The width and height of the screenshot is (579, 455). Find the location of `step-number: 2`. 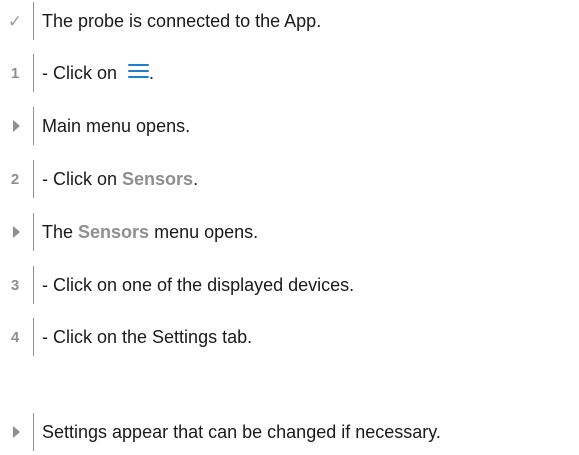

step-number: 2 is located at coordinates (15, 179).